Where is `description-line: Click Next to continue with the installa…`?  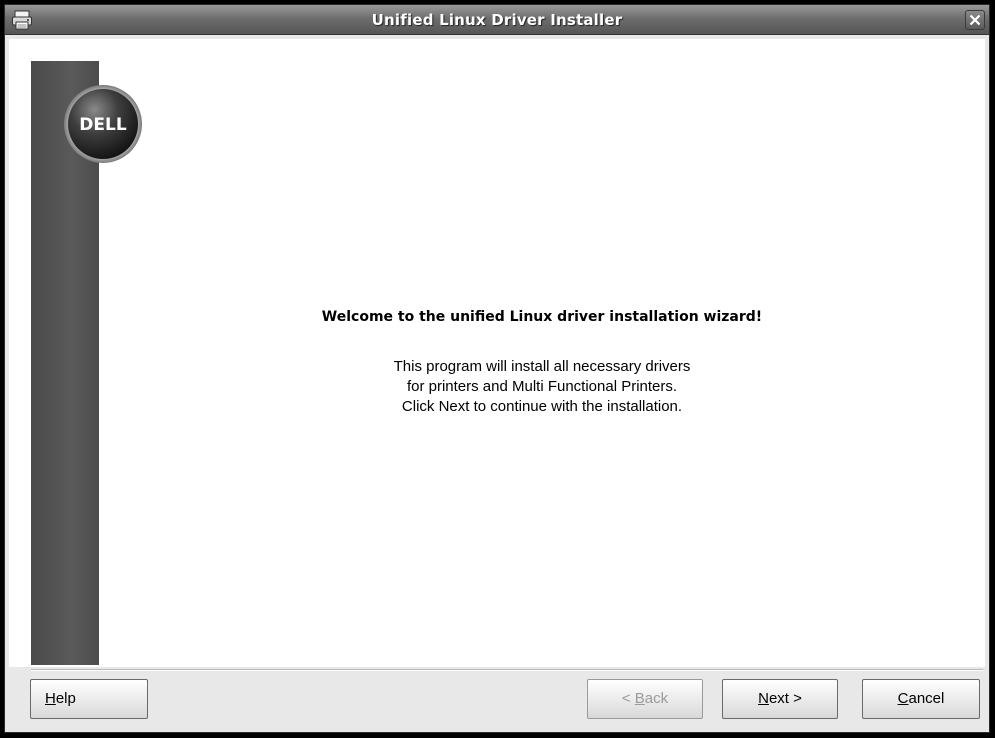
description-line: Click Next to continue with the installa… is located at coordinates (542, 406).